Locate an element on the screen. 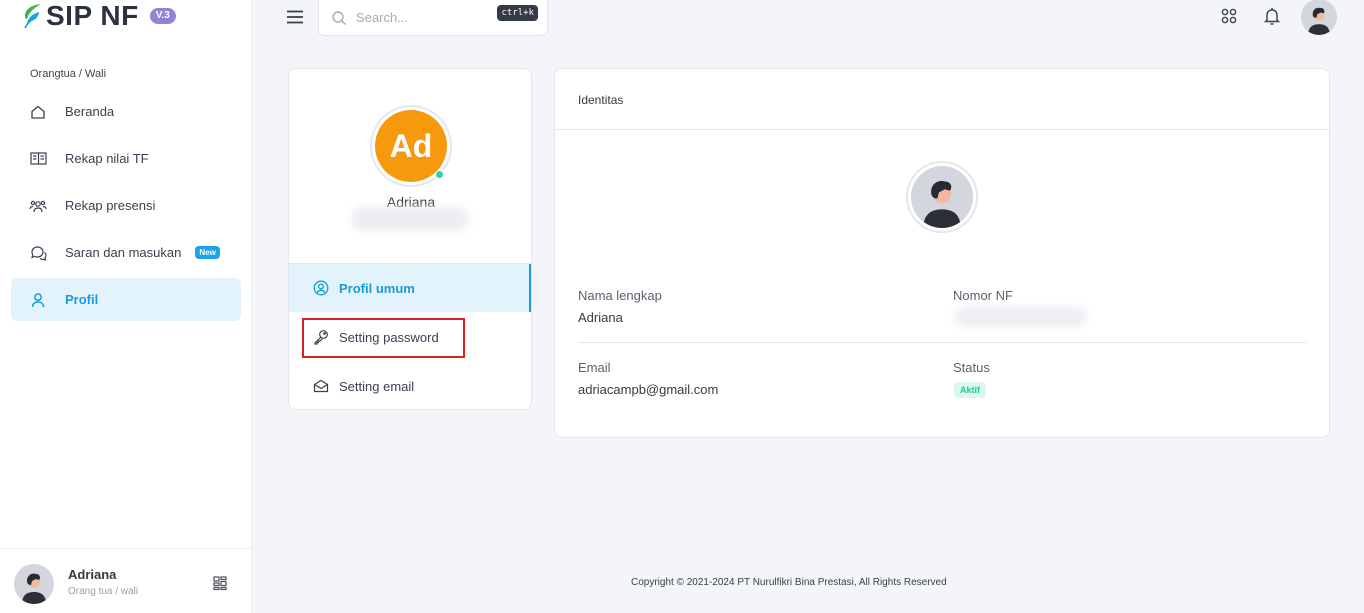  bell-icon is located at coordinates (1272, 16).